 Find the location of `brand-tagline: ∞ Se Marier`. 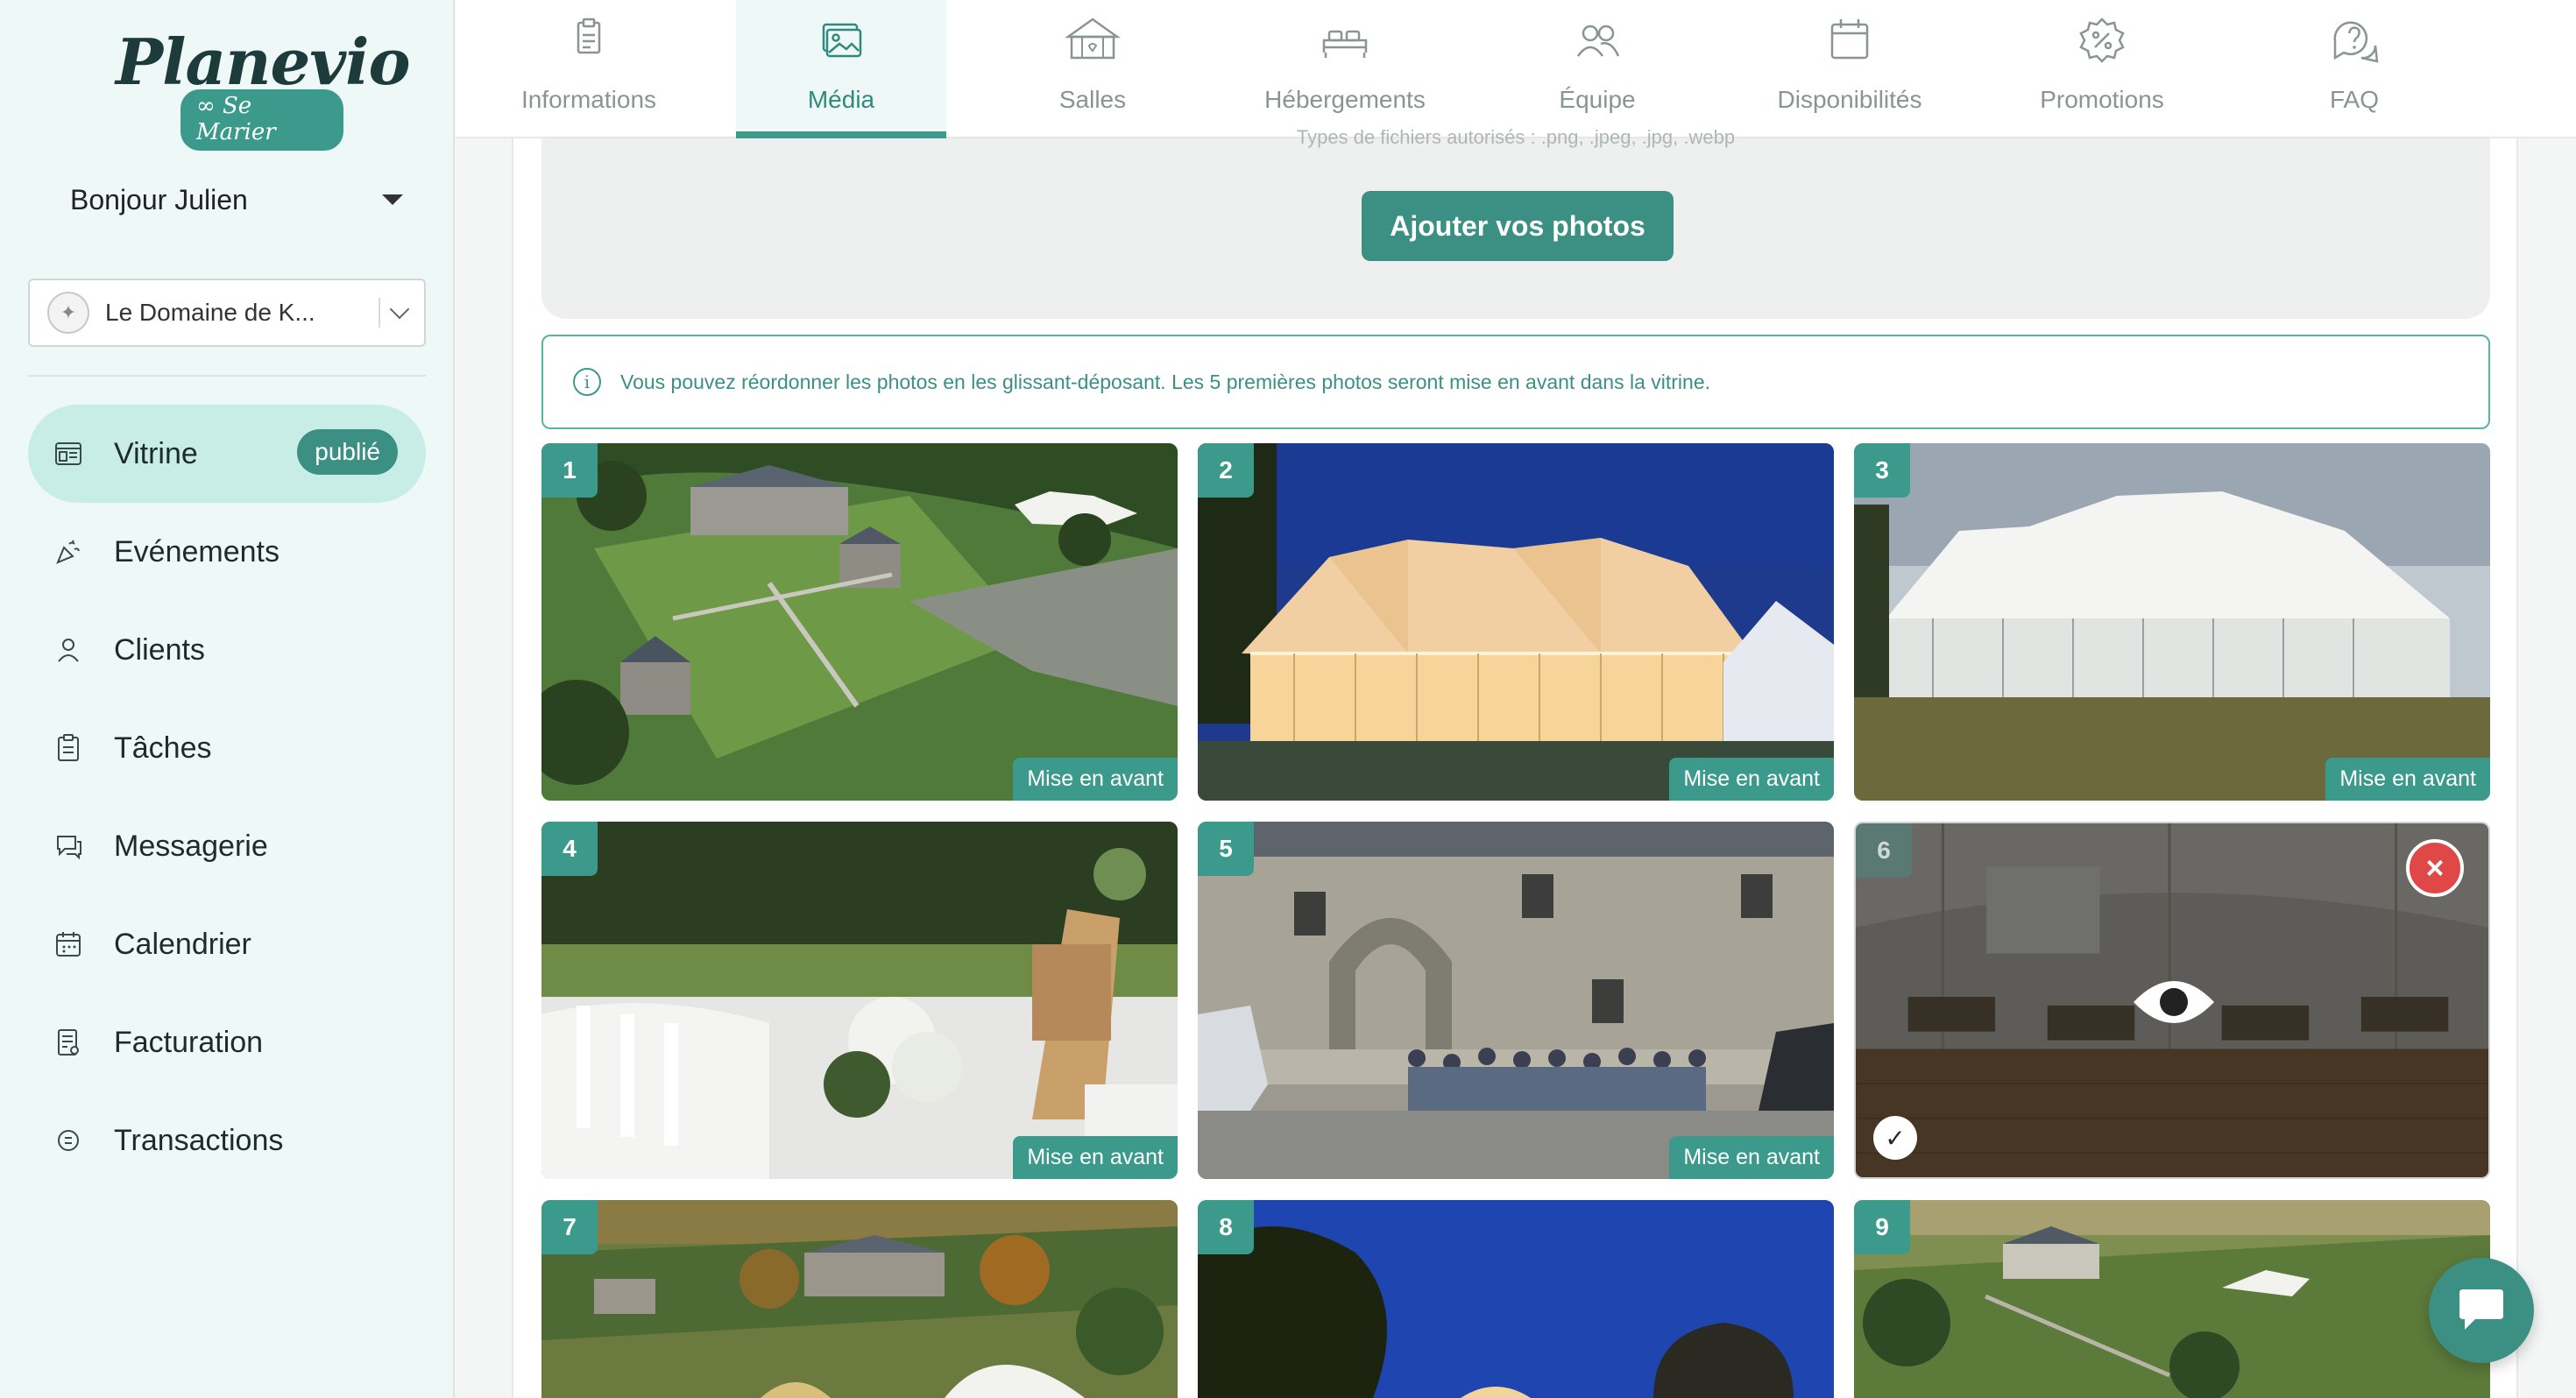

brand-tagline: ∞ Se Marier is located at coordinates (261, 120).